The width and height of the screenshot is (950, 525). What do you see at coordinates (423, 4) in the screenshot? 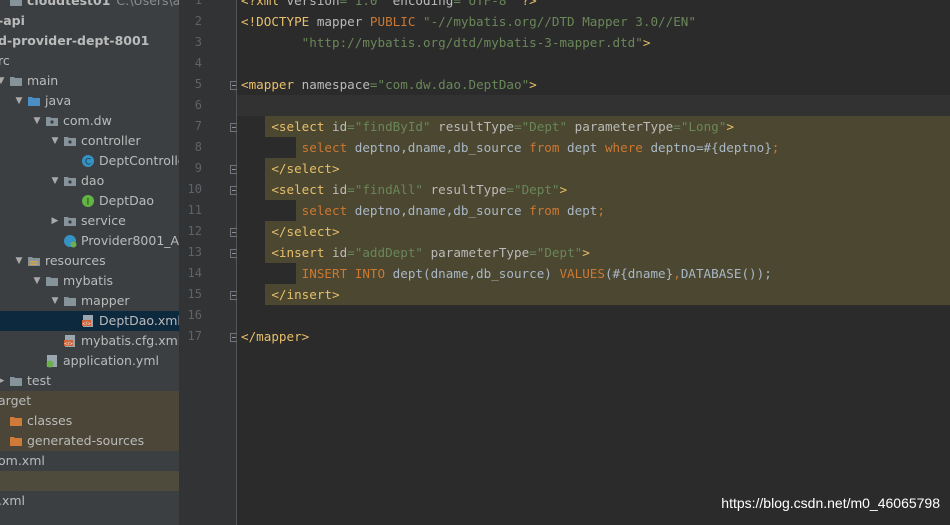
I see `code-token: encoding` at bounding box center [423, 4].